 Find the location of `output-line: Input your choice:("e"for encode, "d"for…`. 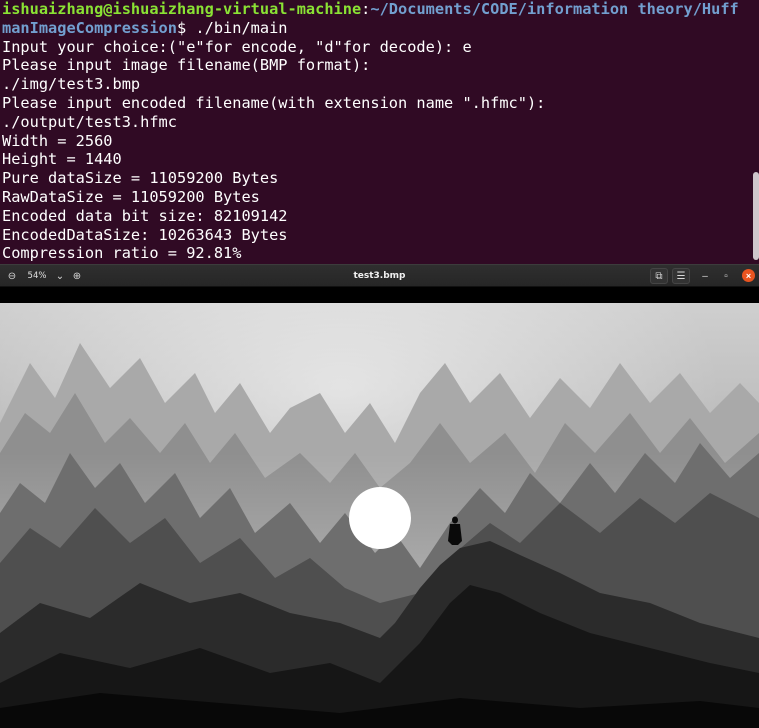

output-line: Input your choice:("e"for encode, "d"for… is located at coordinates (237, 46).